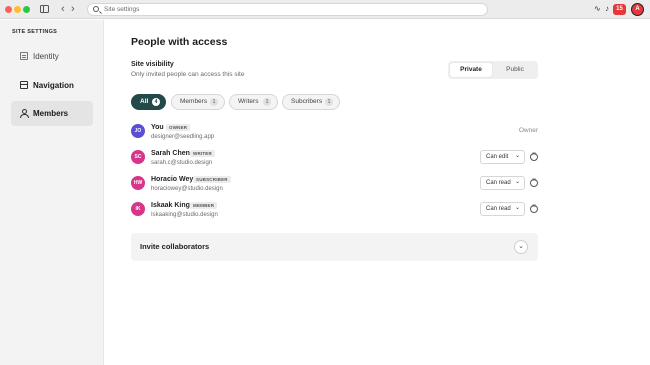 The width and height of the screenshot is (650, 365). I want to click on member-email: horaciowey@studio.design, so click(187, 189).